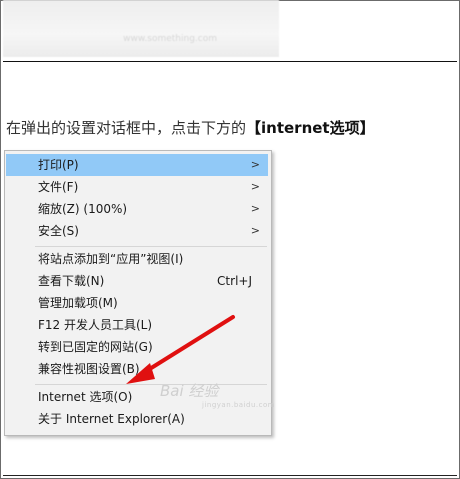 The image size is (460, 479). What do you see at coordinates (137, 165) in the screenshot?
I see `menu-item-print: 打印(P) >` at bounding box center [137, 165].